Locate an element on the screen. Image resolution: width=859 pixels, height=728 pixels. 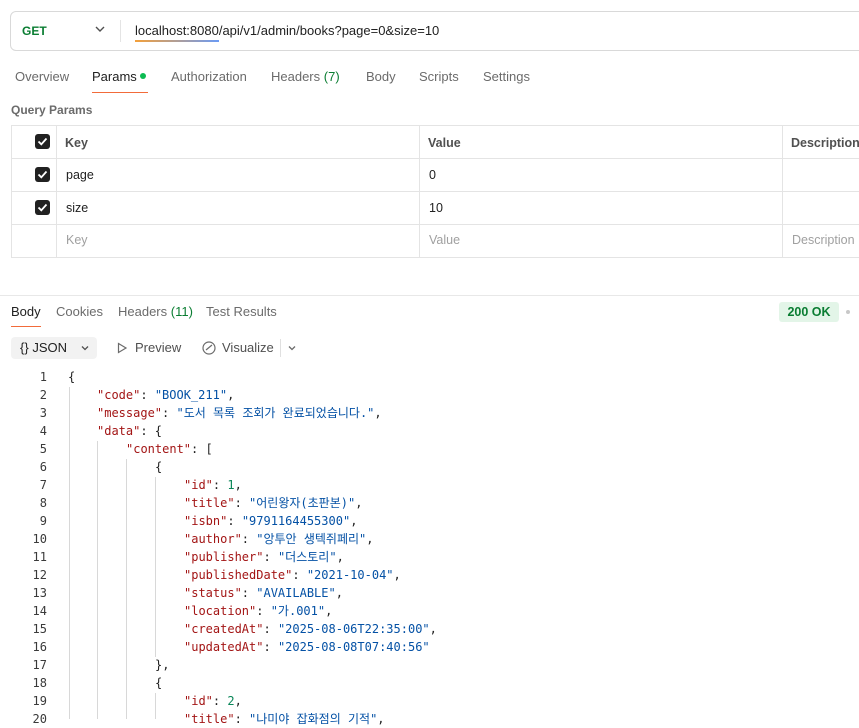
visualize-button: Visualize is located at coordinates (248, 347).